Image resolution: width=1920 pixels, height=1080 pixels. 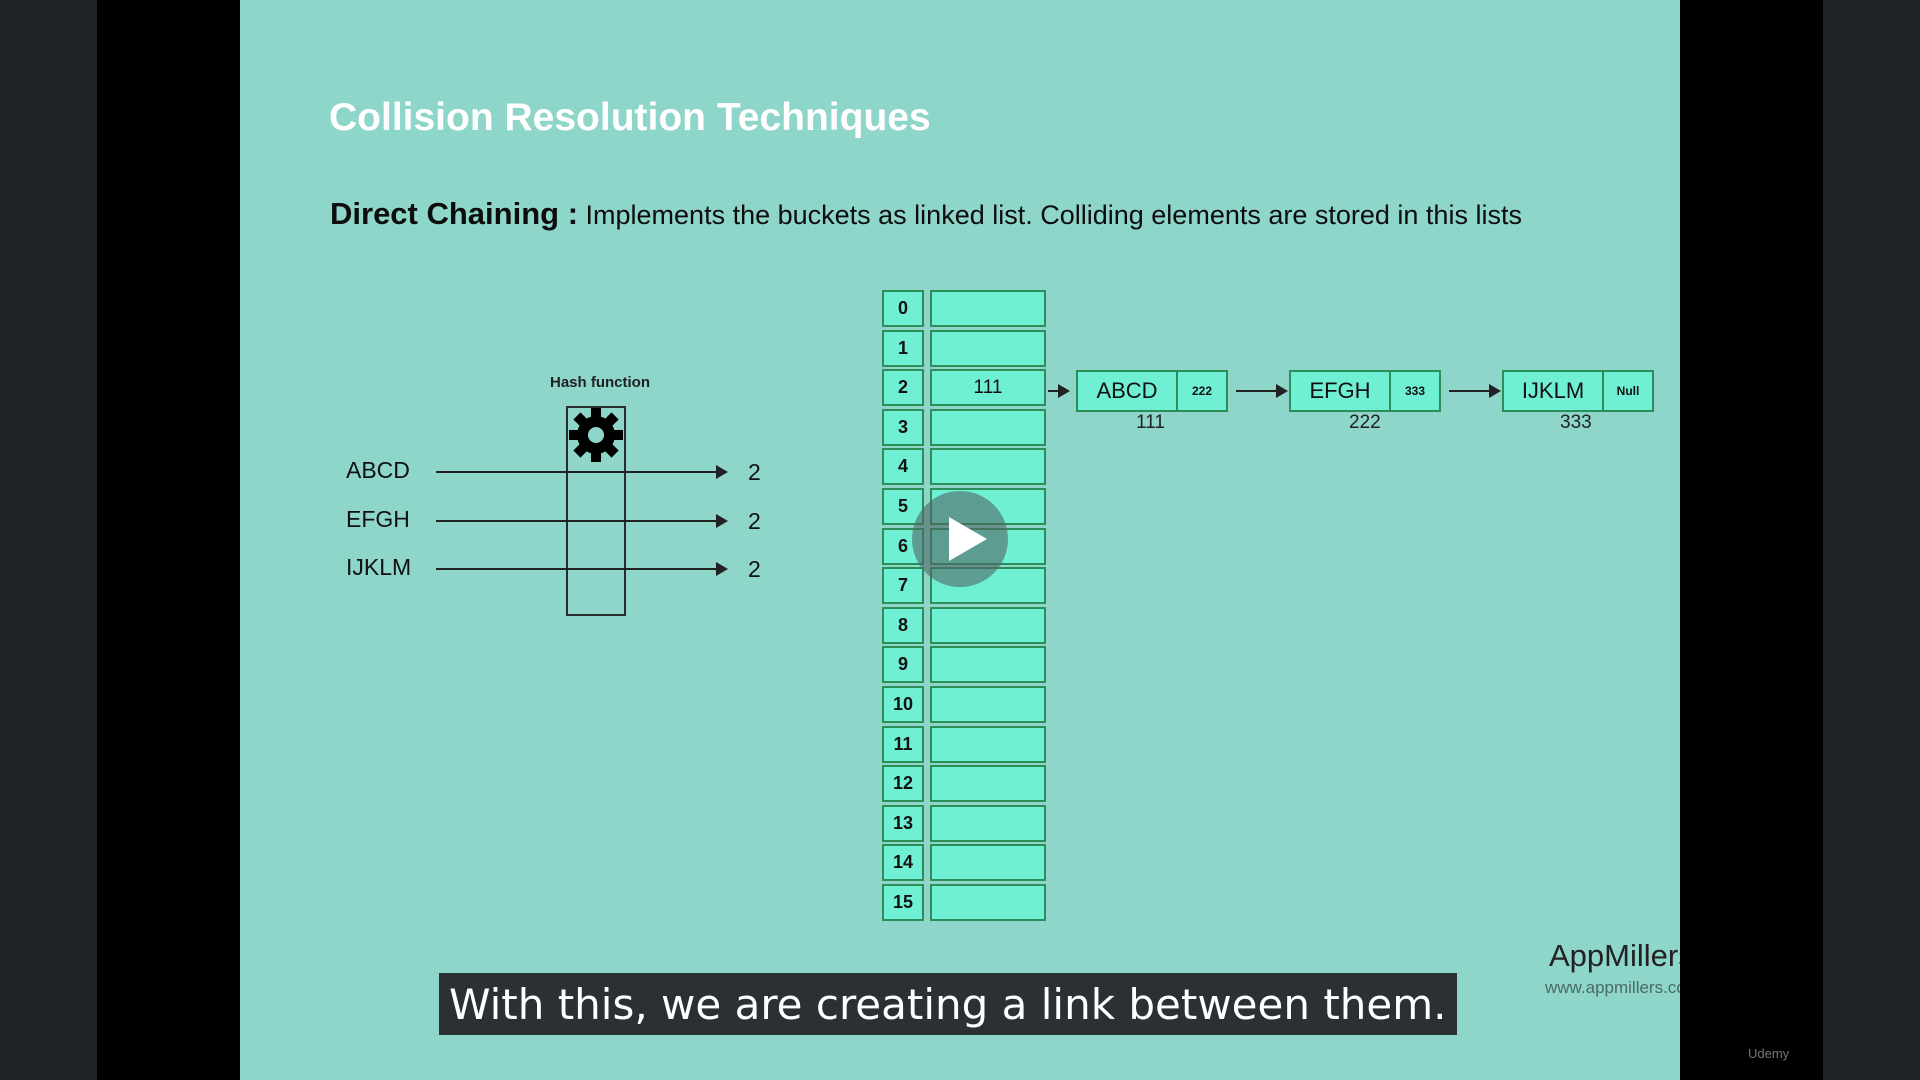 I want to click on subtitle-term: Direct Chaining :, so click(x=454, y=213).